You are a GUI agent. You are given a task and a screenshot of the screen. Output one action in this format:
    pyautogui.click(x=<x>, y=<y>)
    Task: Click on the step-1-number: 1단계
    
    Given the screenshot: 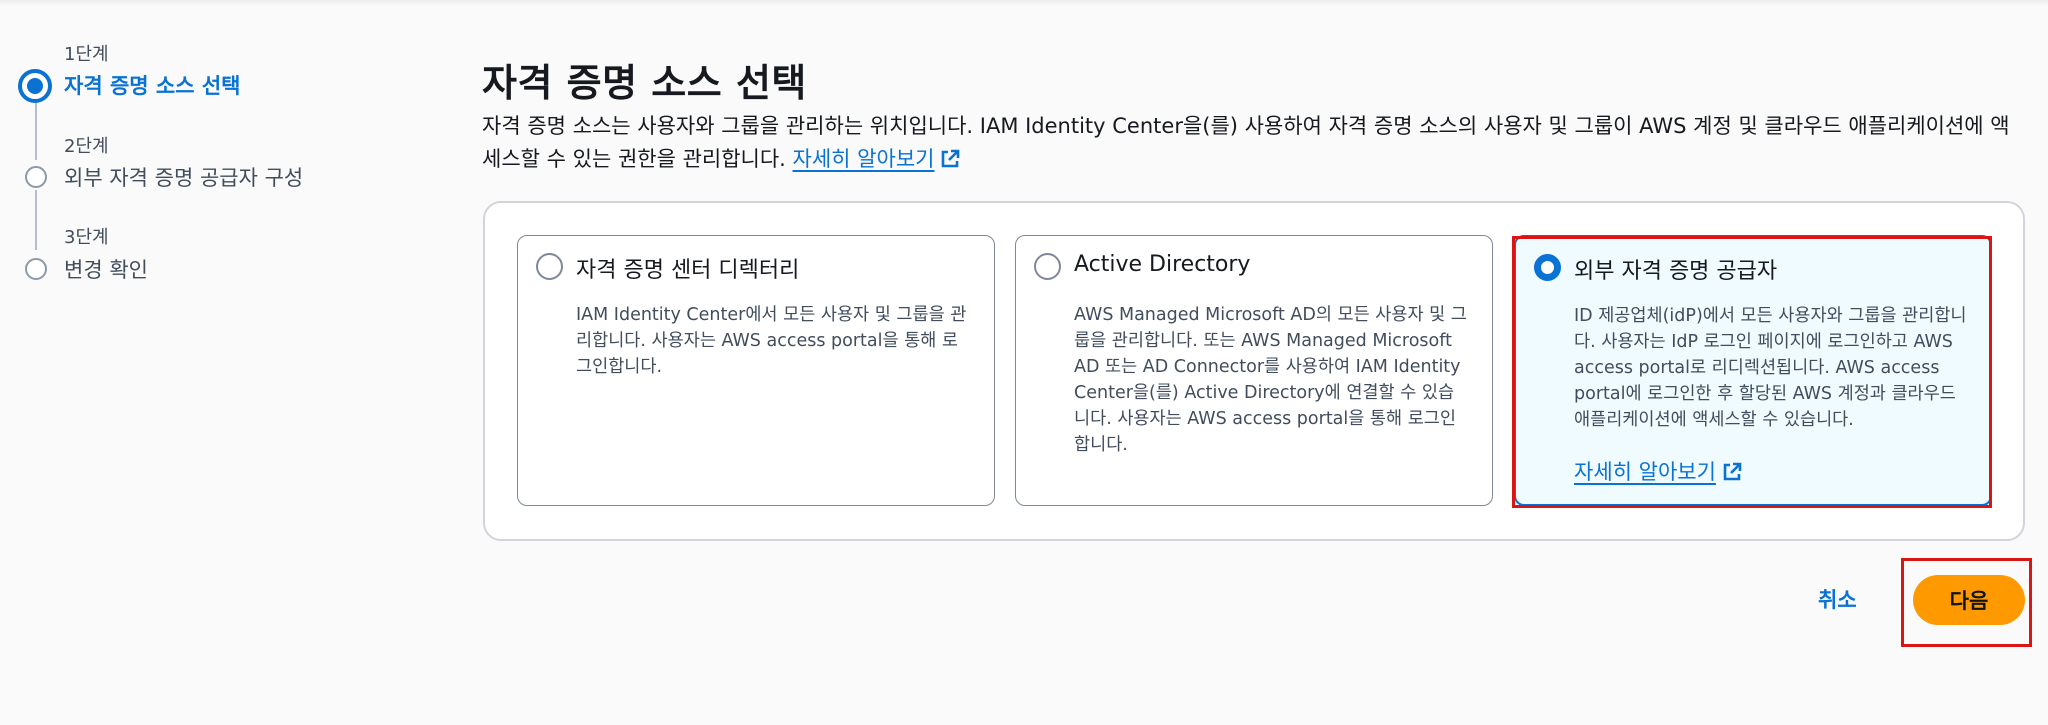 What is the action you would take?
    pyautogui.click(x=86, y=54)
    